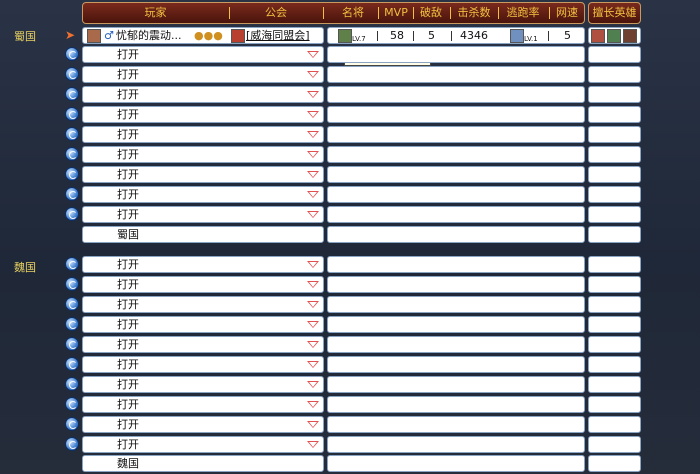 The height and width of the screenshot is (474, 700). What do you see at coordinates (333, 13) in the screenshot?
I see `header-bar: 玩家 公会 名将 MVP 破敌 击杀数 逃跑率 网速` at bounding box center [333, 13].